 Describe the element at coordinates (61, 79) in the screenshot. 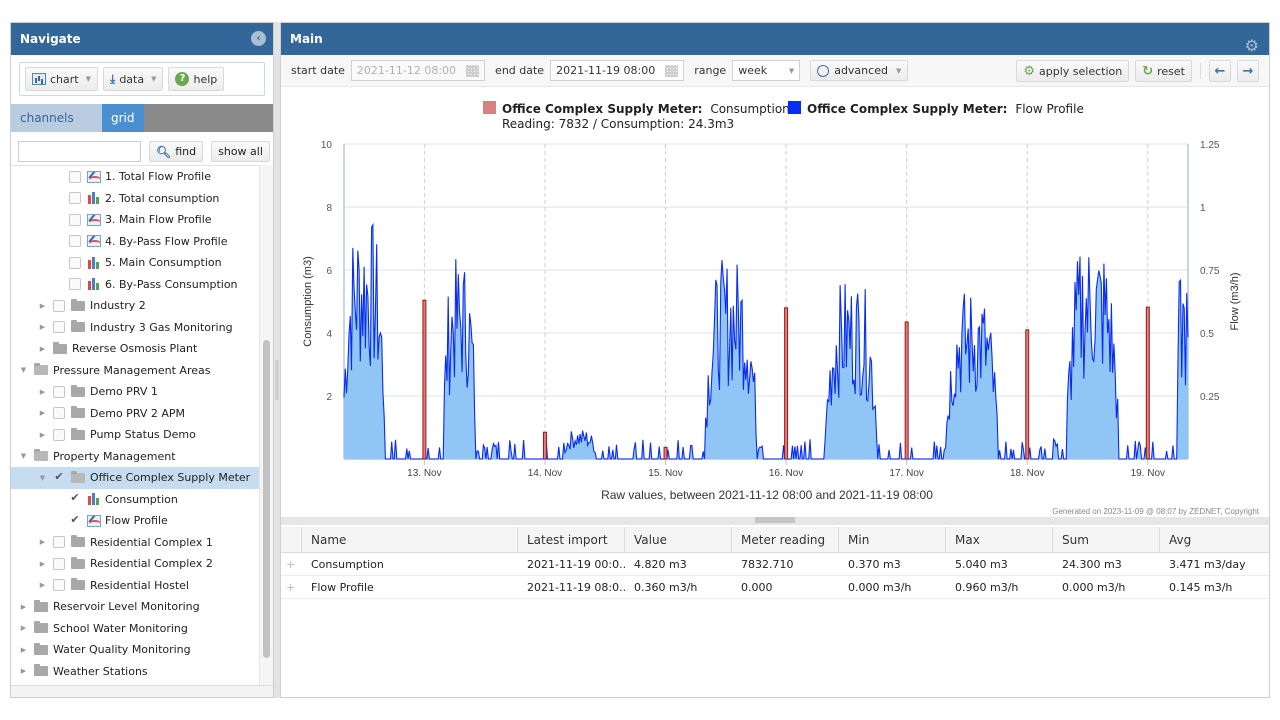

I see `chart-menu-button: chart ▼` at that location.